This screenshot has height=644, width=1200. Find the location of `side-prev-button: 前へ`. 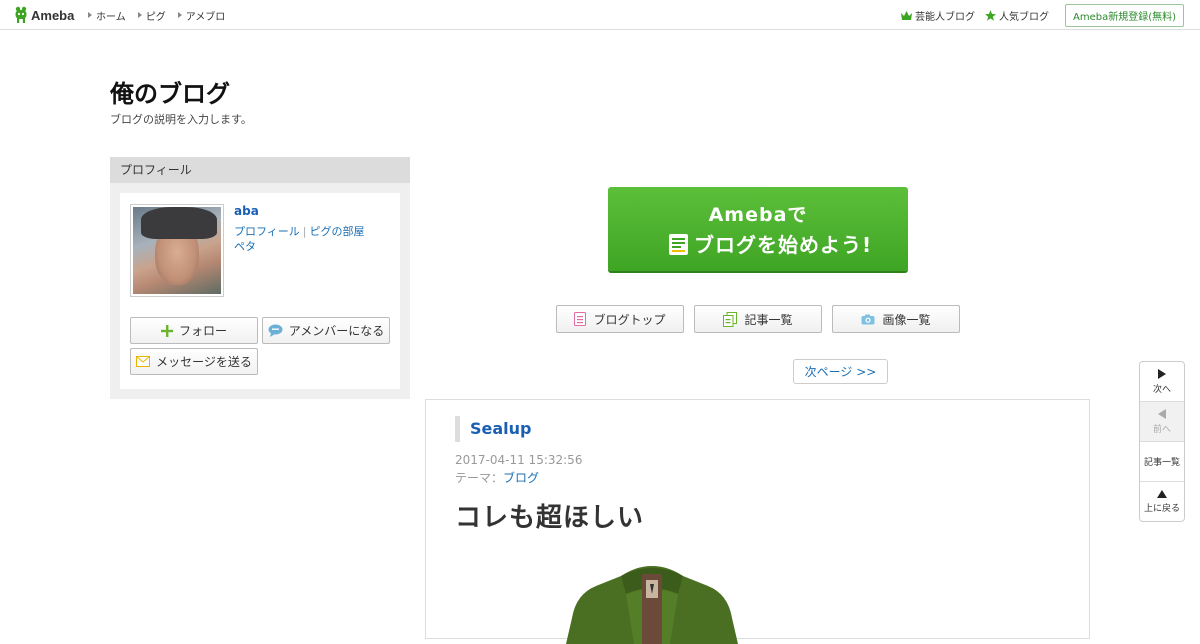

side-prev-button: 前へ is located at coordinates (1162, 422).